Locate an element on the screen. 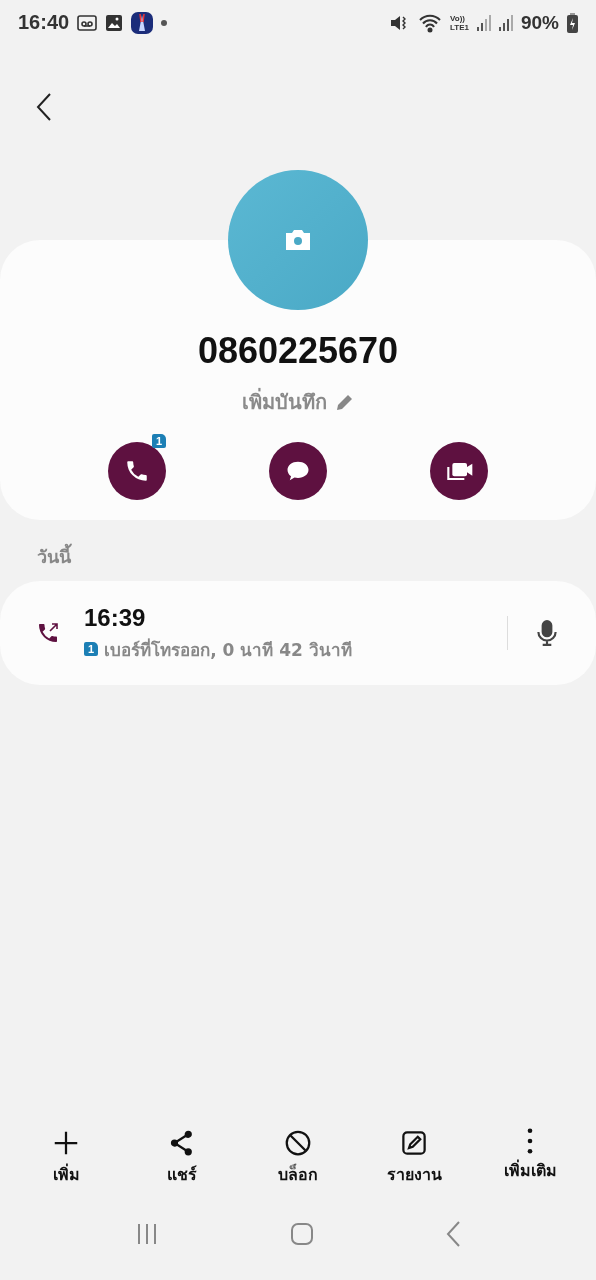 The image size is (596, 1280). toolbar-button: บล็อก is located at coordinates (298, 1157).